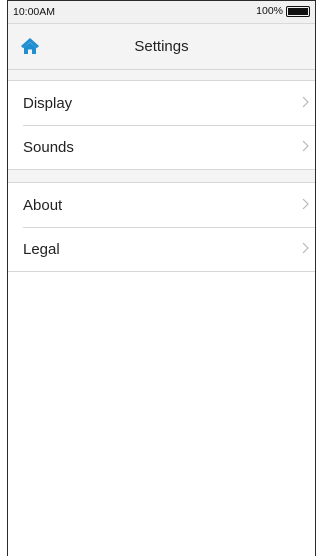 The height and width of the screenshot is (556, 322). I want to click on battery-icon, so click(298, 11).